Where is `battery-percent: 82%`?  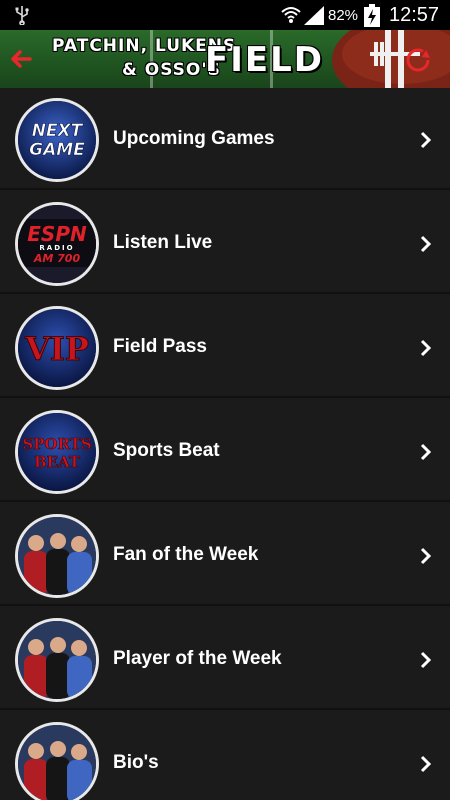 battery-percent: 82% is located at coordinates (343, 15).